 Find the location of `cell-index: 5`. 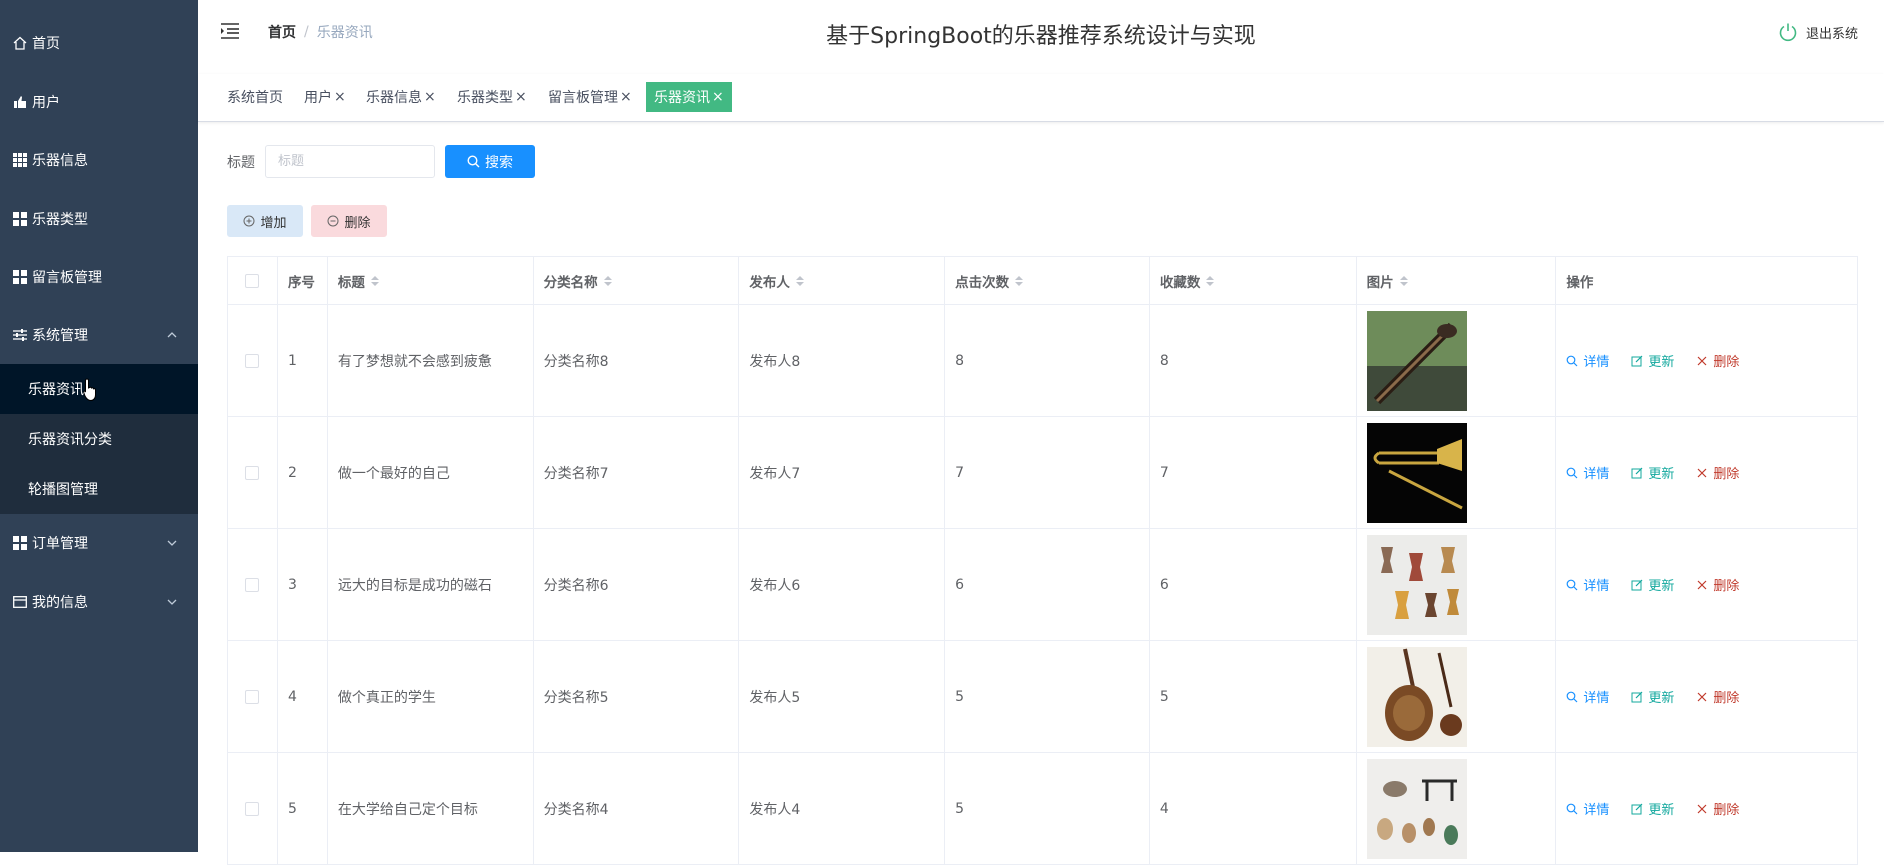

cell-index: 5 is located at coordinates (303, 808).